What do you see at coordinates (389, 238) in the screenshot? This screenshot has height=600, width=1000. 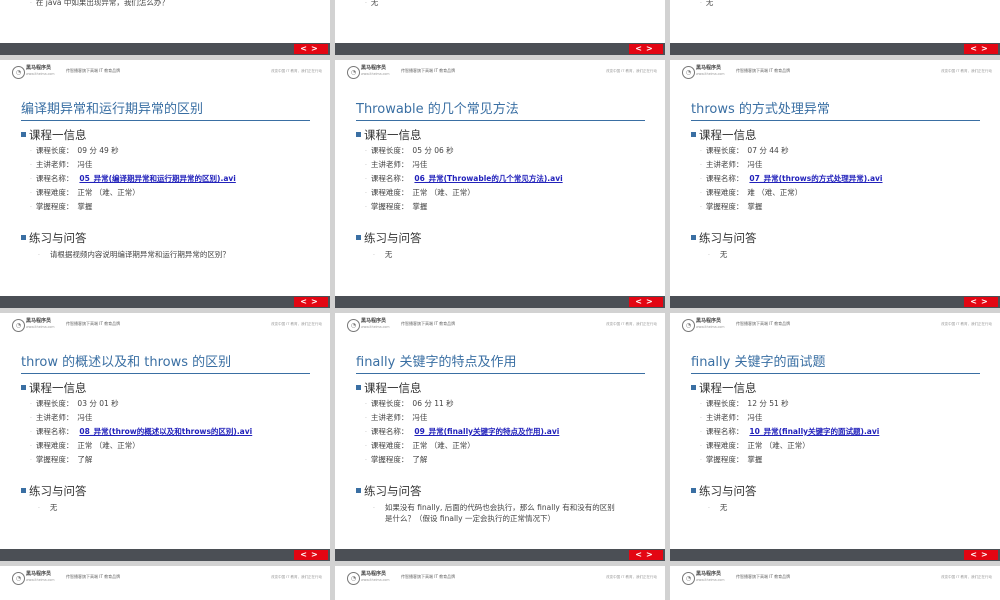 I see `section-qa: 练习与问答` at bounding box center [389, 238].